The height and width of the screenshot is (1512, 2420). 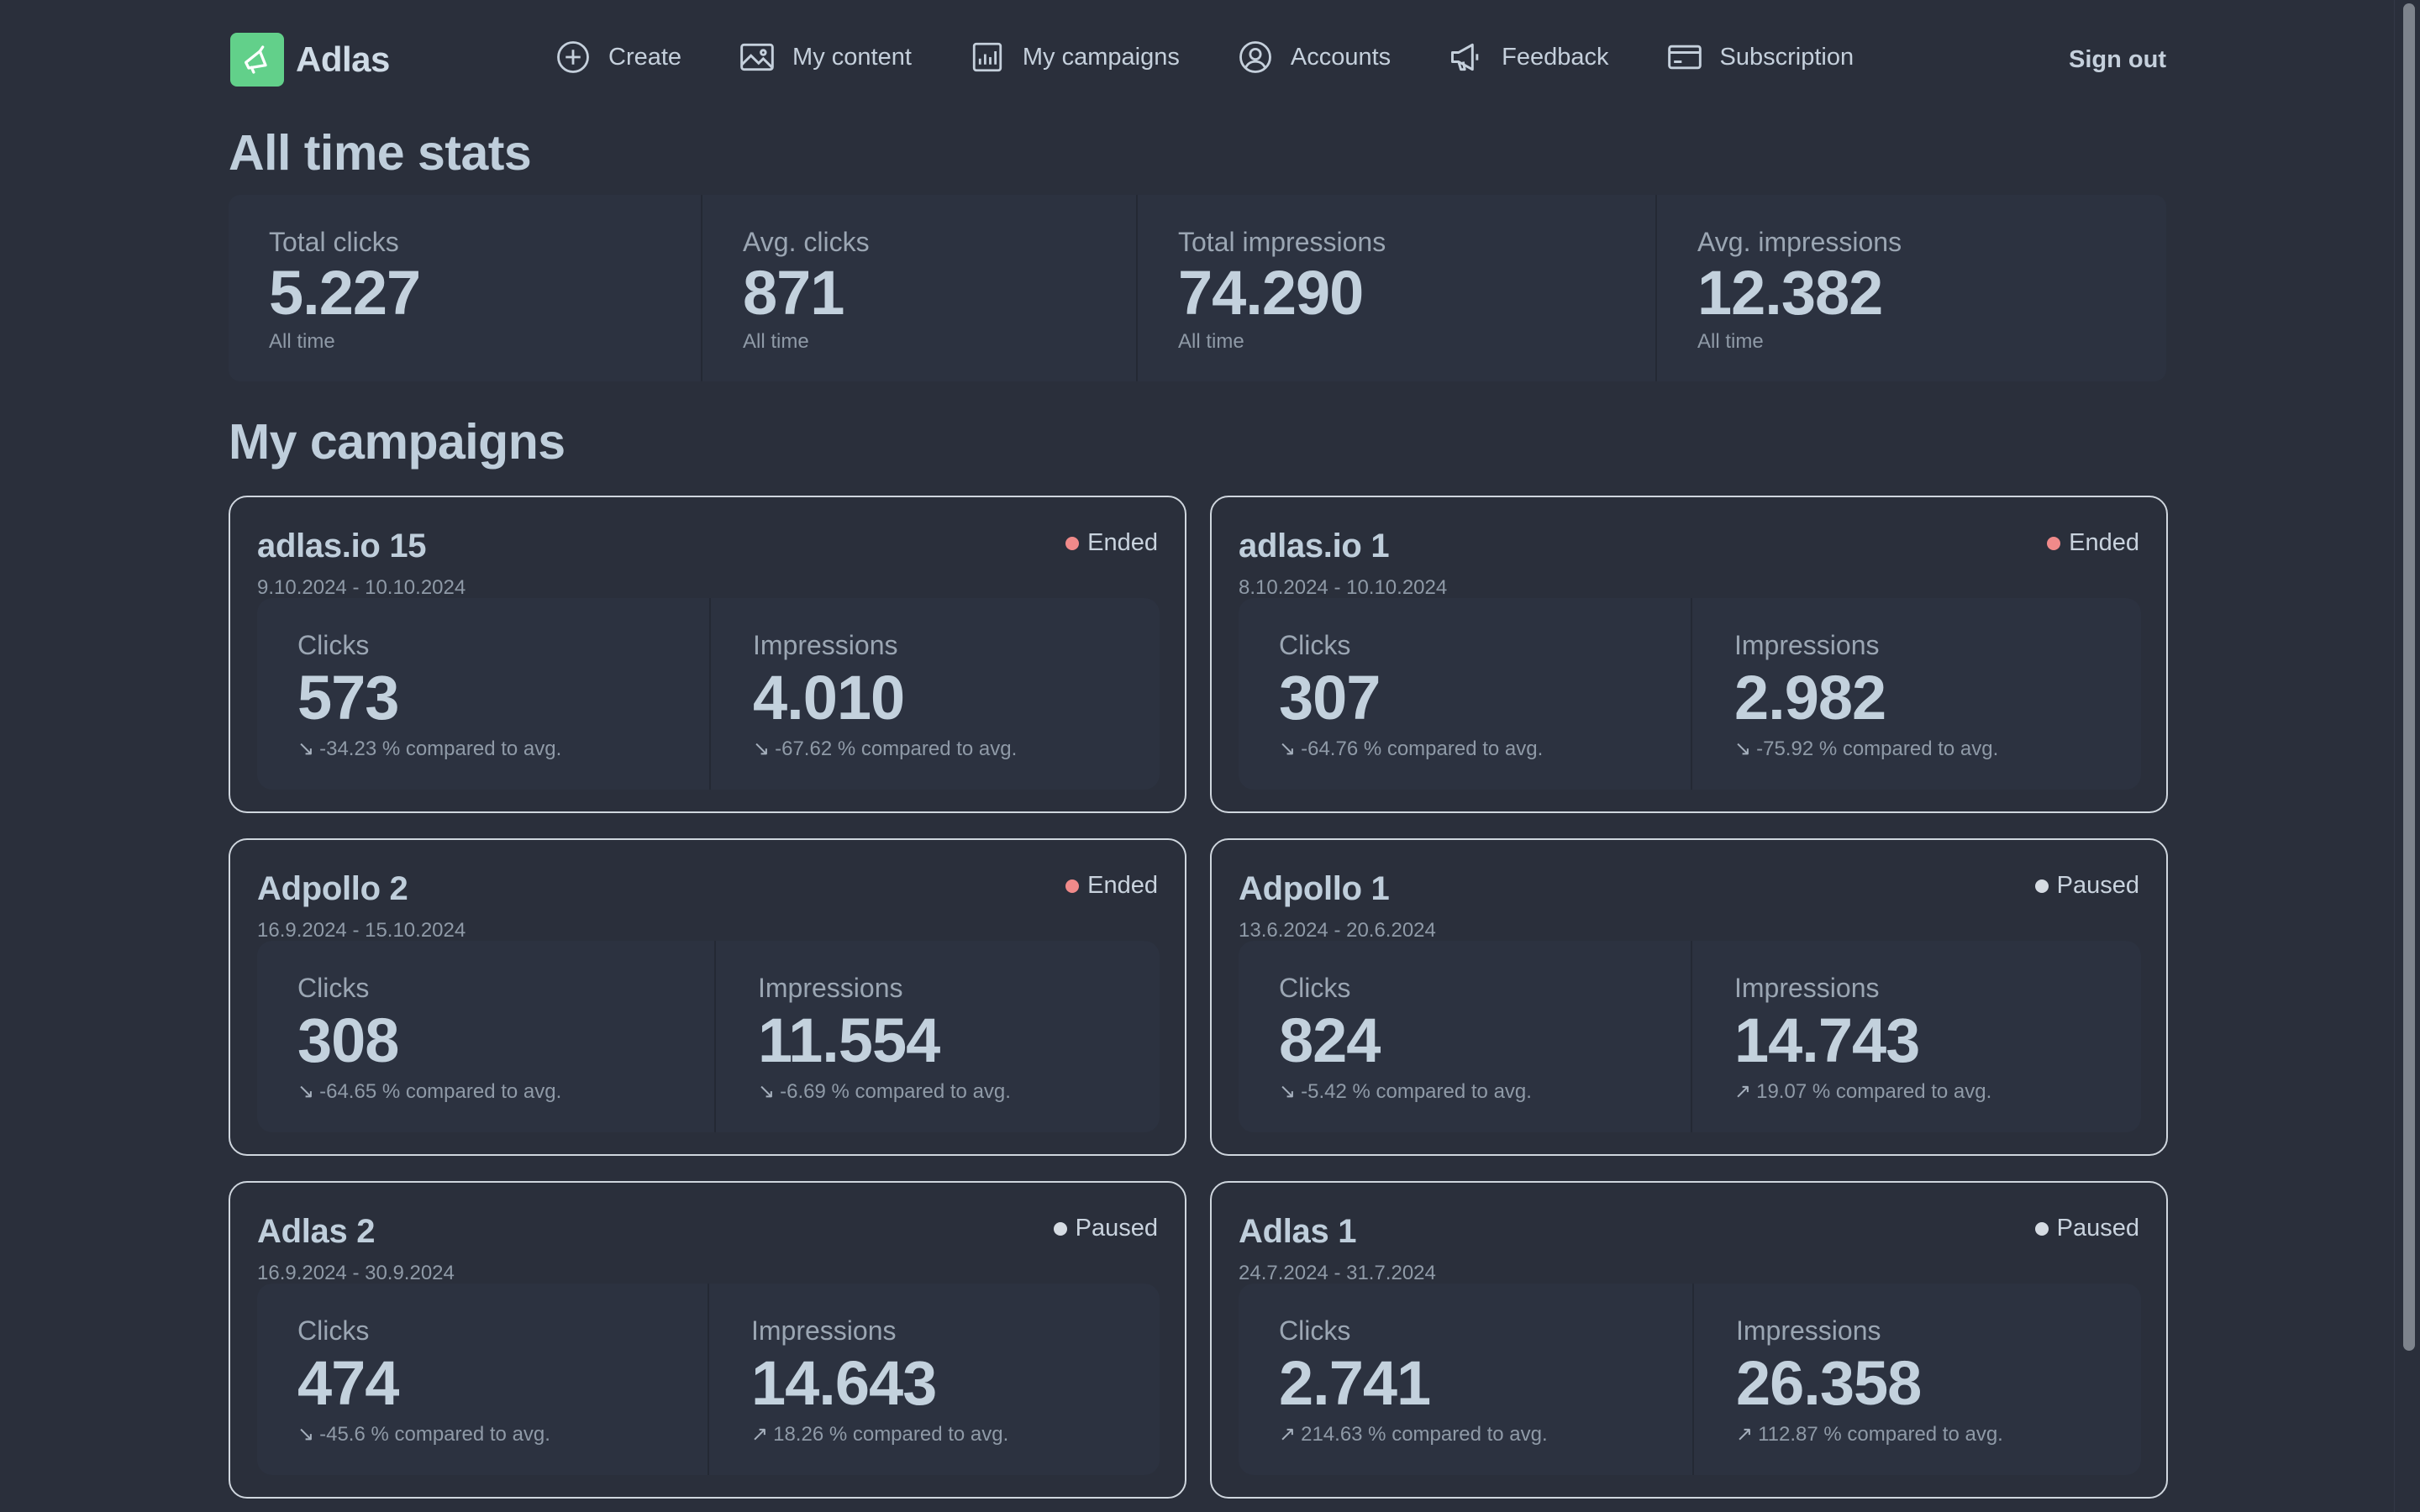 I want to click on metric-compare: ↗ 19.07 % compared to avg., so click(x=1937, y=1091).